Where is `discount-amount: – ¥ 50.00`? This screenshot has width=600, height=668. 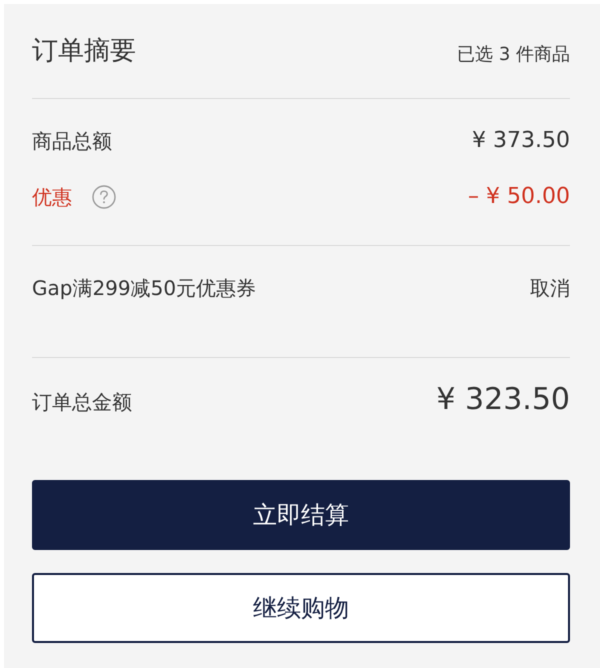 discount-amount: – ¥ 50.00 is located at coordinates (519, 197).